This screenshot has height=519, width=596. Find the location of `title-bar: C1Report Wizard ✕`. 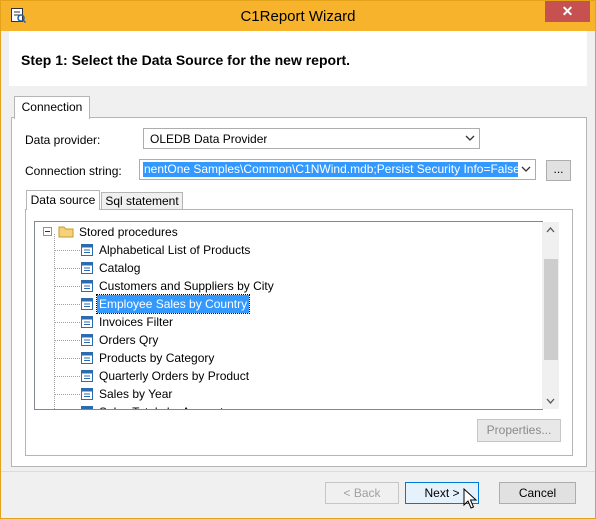

title-bar: C1Report Wizard ✕ is located at coordinates (298, 16).